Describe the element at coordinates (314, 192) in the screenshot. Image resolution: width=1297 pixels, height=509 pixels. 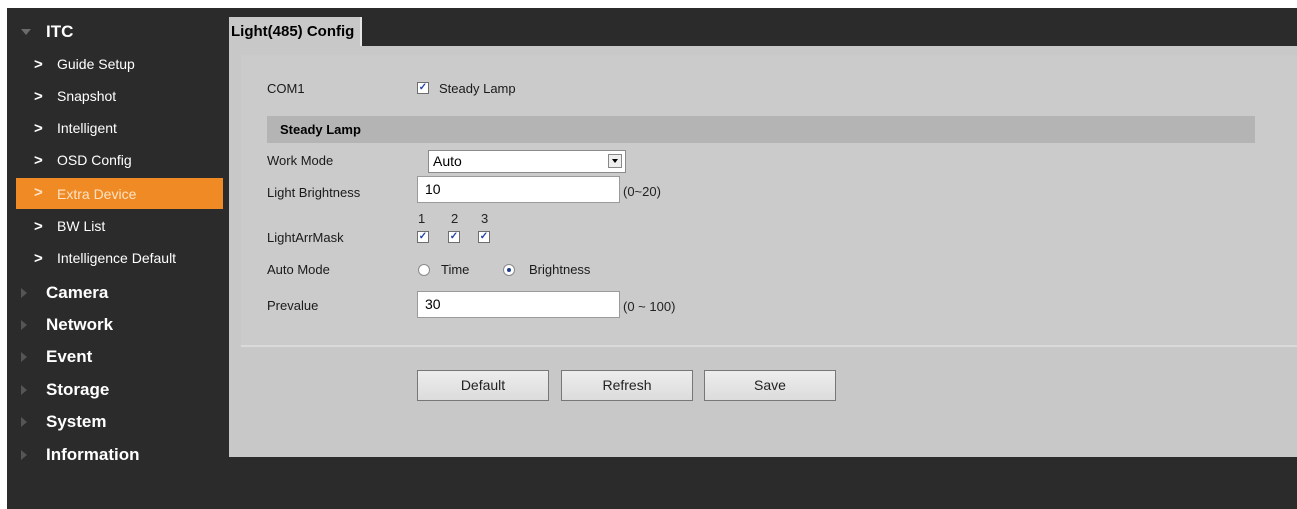
I see `light-brightness-label: Light Brightness` at that location.